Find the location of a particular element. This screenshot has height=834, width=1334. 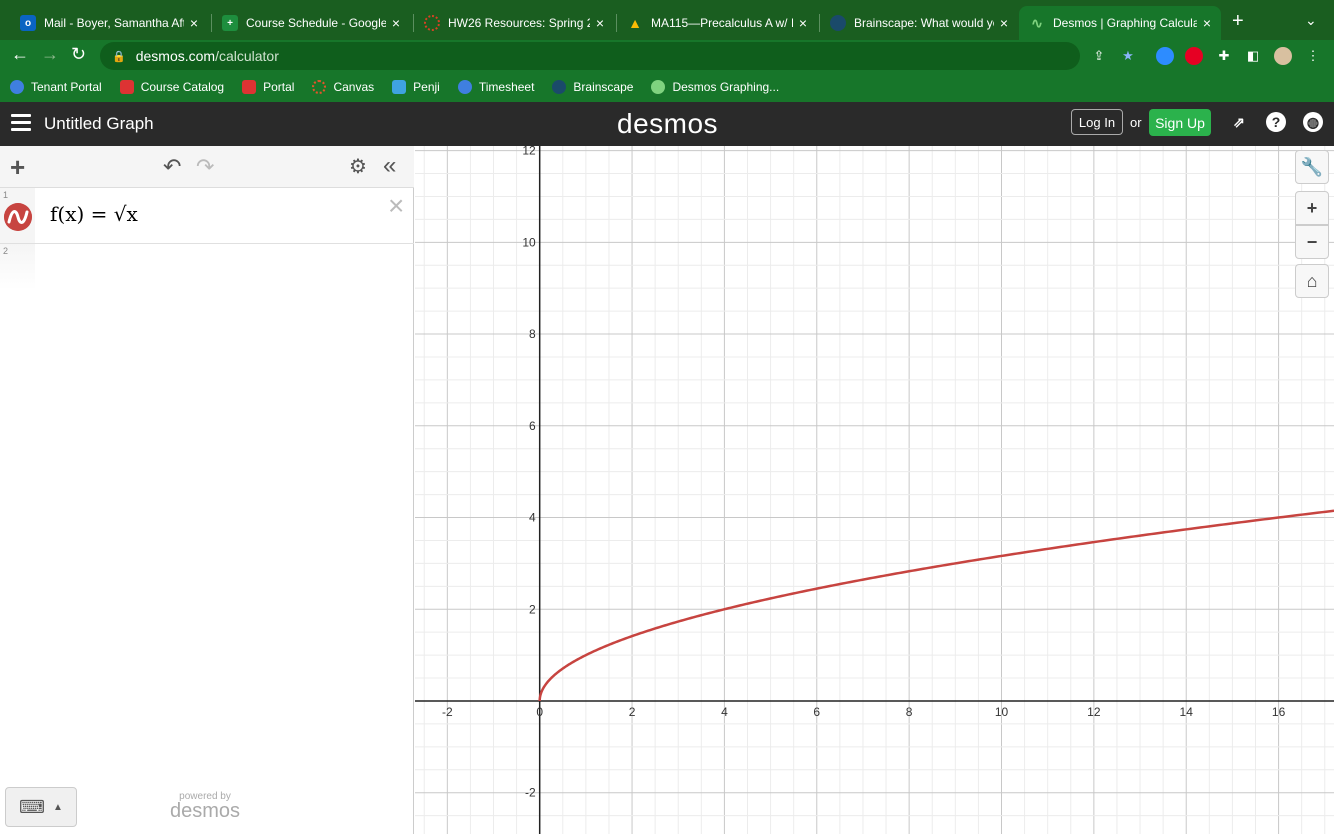

browser-tab-hw26: HW26 Resources: Spring 2 × is located at coordinates (514, 23).